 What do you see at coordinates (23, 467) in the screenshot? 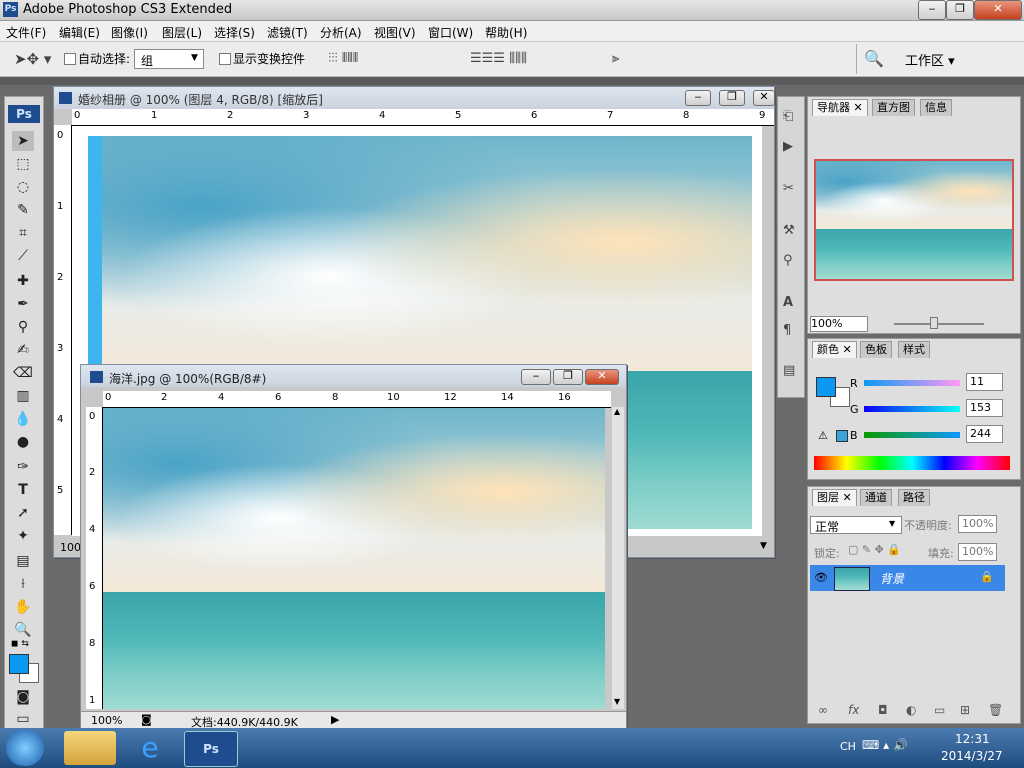
I see `pen-tool-icon: ✑` at bounding box center [23, 467].